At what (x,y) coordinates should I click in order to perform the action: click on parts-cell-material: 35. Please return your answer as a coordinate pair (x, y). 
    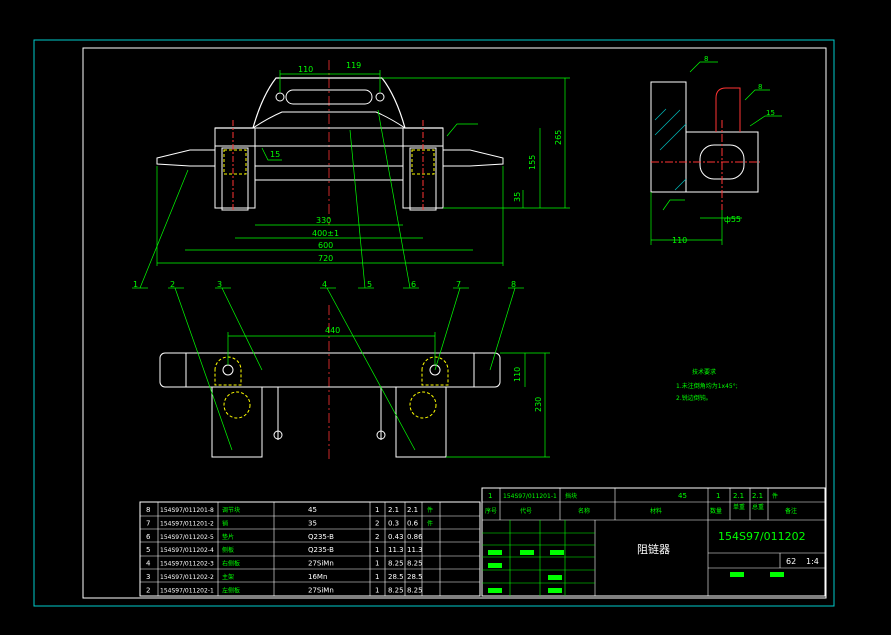
    Looking at the image, I should click on (312, 523).